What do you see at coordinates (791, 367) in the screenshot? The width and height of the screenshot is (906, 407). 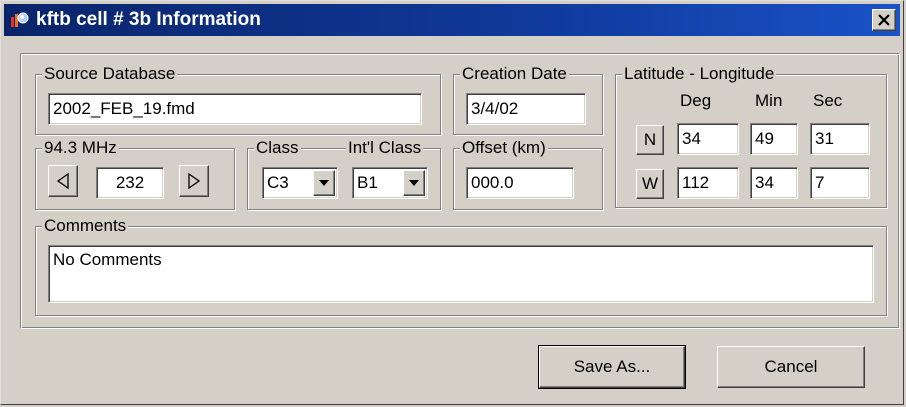 I see `cancel-button: Cancel` at bounding box center [791, 367].